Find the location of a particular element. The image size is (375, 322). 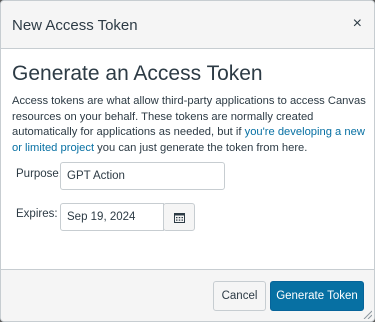

purpose-label: Purpose: is located at coordinates (39, 174).